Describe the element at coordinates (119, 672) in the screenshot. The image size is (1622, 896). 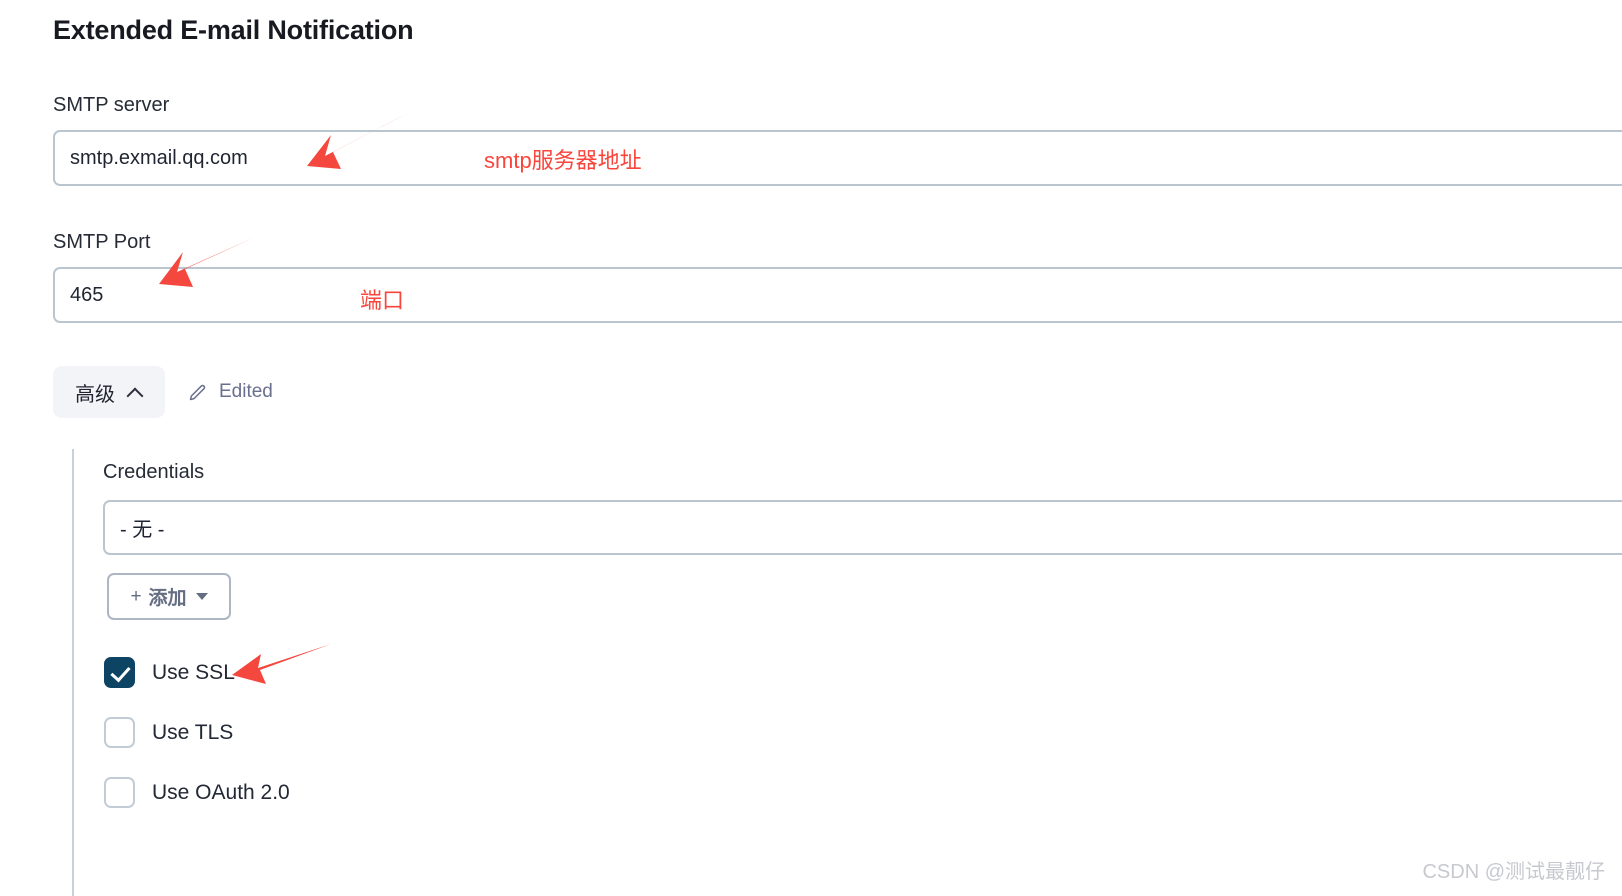
I see `checkbox-use-ssl` at that location.